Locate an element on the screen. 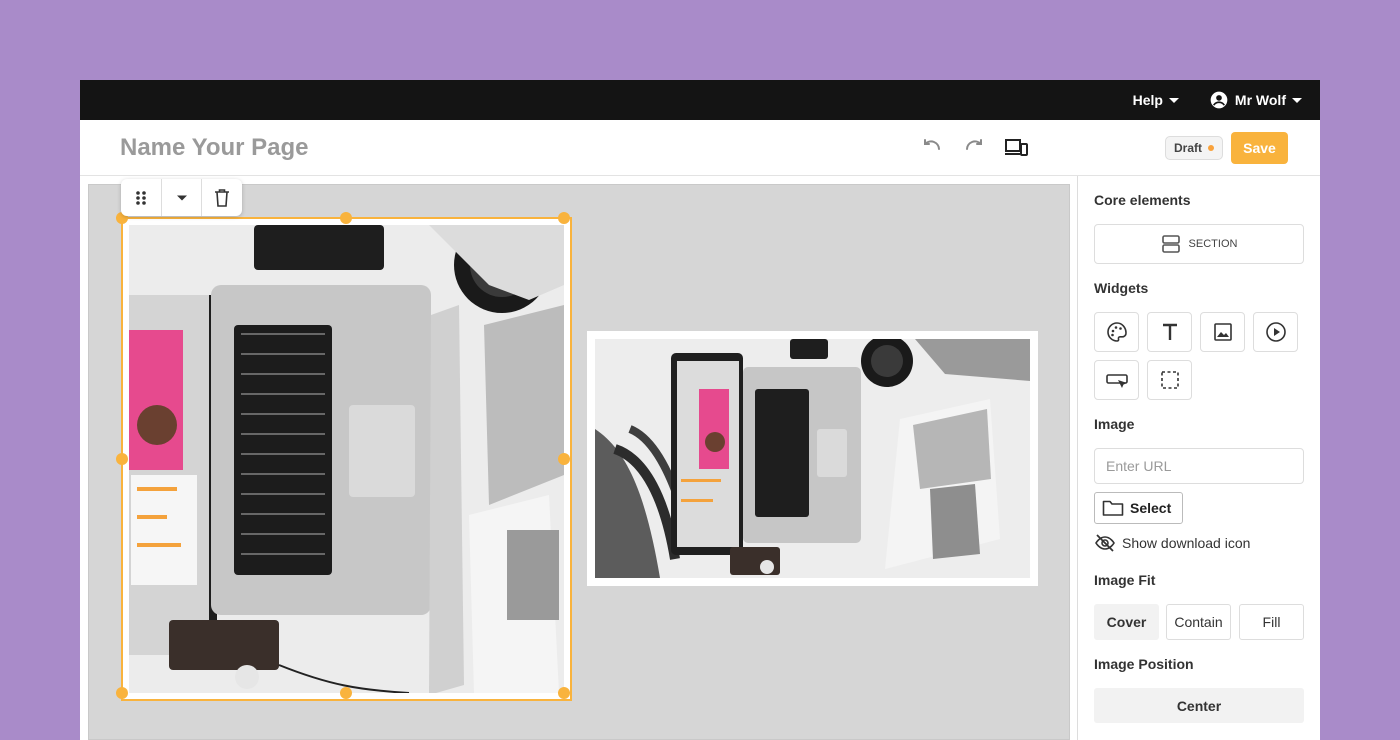  editor-header: Name Your Page Draft Save is located at coordinates (700, 148).